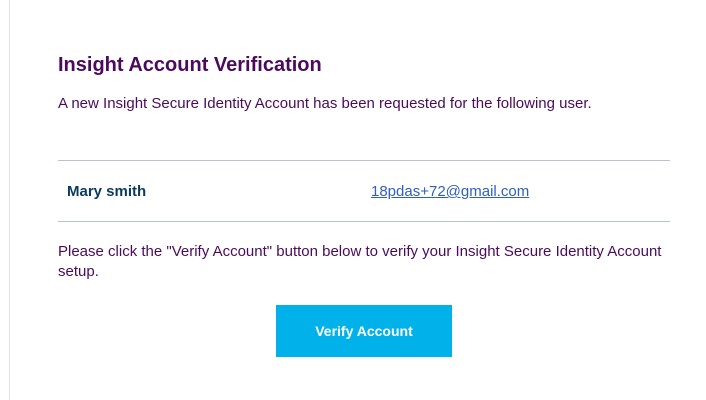 This screenshot has width=706, height=400. What do you see at coordinates (364, 191) in the screenshot?
I see `user-row: Mary smith 18pdas+72@gmail.com` at bounding box center [364, 191].